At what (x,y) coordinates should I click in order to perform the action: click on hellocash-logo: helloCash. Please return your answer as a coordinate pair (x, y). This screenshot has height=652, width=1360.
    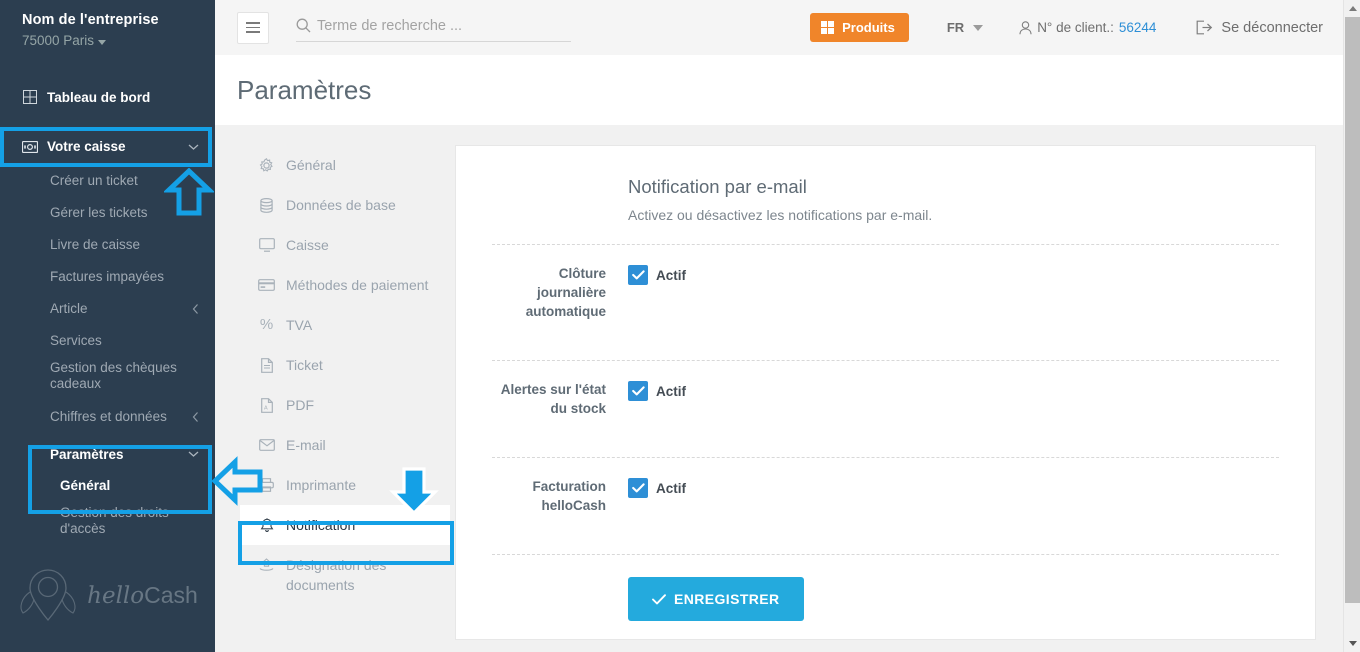
    Looking at the image, I should click on (107, 595).